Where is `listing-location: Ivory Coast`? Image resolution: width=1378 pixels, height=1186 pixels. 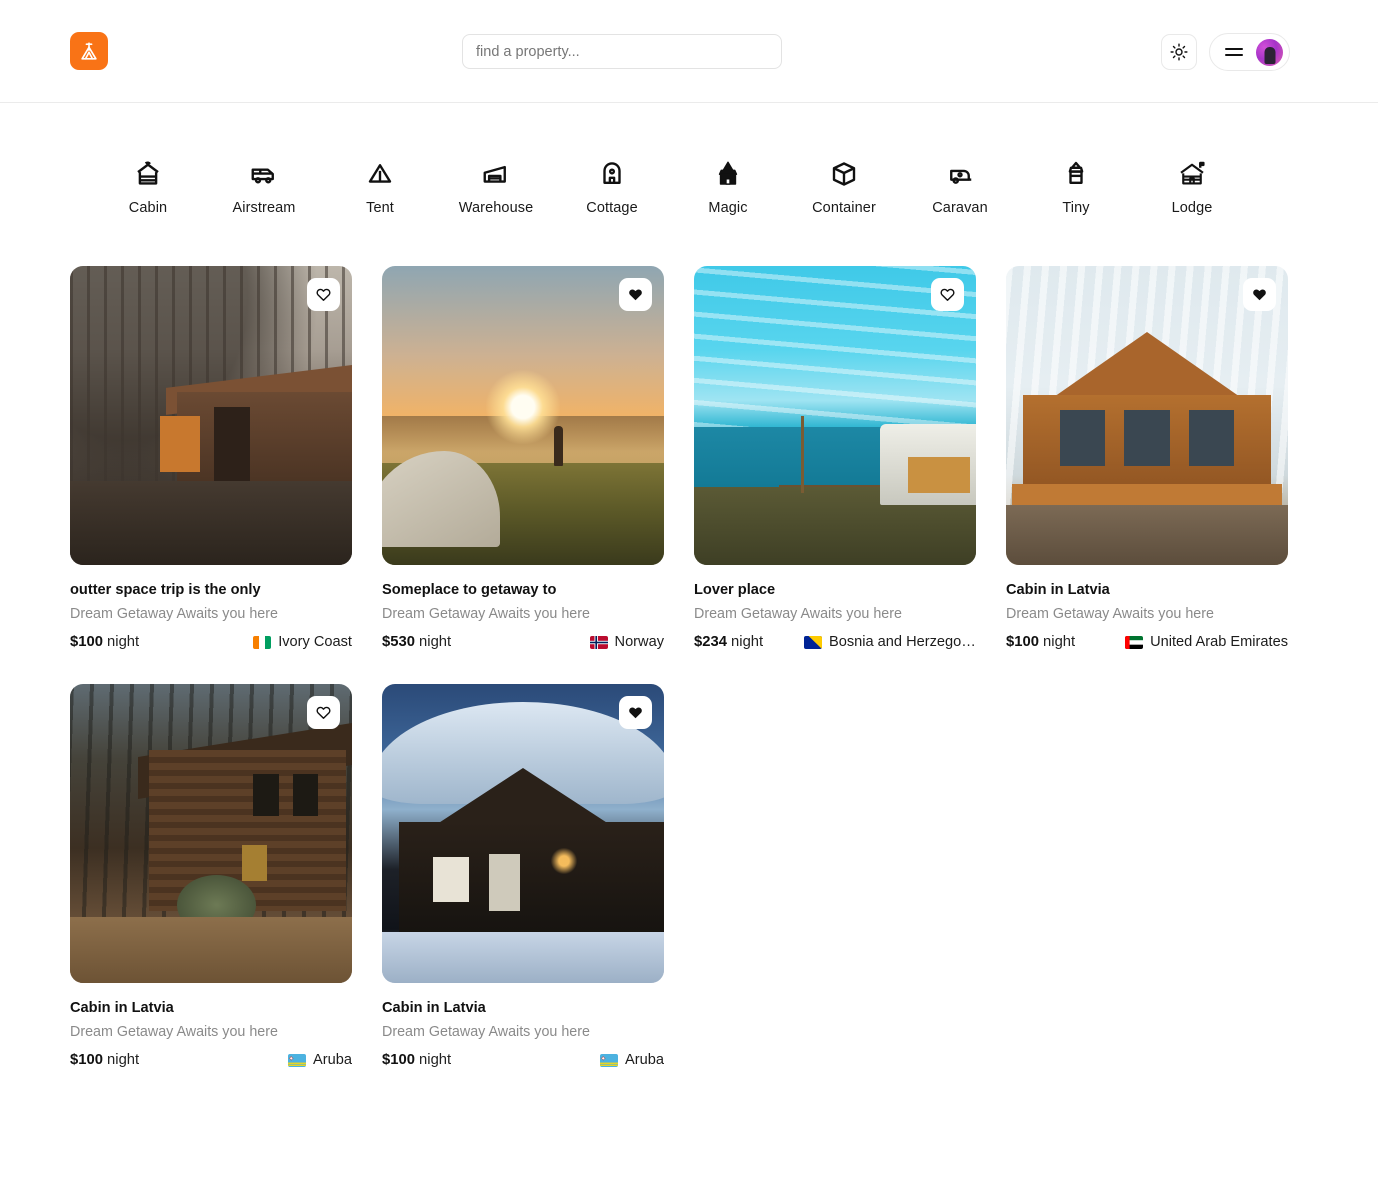 listing-location: Ivory Coast is located at coordinates (302, 642).